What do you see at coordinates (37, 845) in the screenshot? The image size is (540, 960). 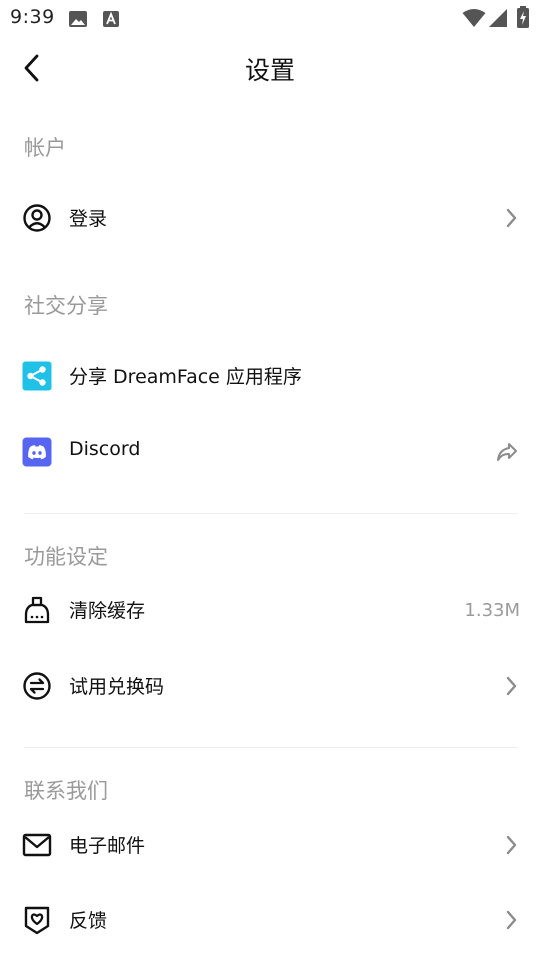 I see `mail-icon` at bounding box center [37, 845].